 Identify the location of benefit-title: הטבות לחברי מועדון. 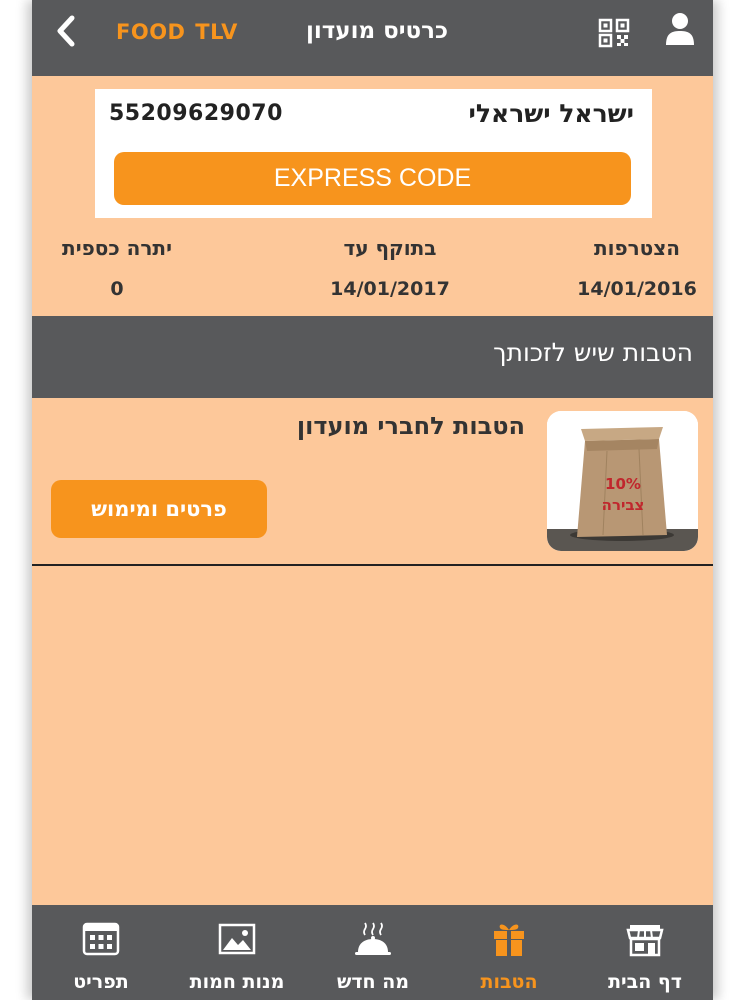
(410, 426).